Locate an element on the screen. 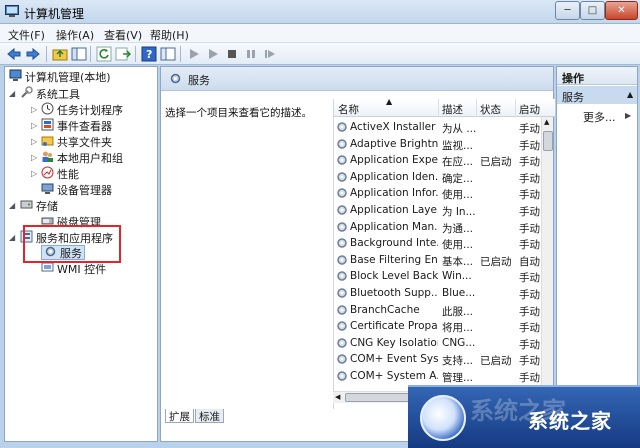 The image size is (640, 448). close-button: ✕ is located at coordinates (621, 10).